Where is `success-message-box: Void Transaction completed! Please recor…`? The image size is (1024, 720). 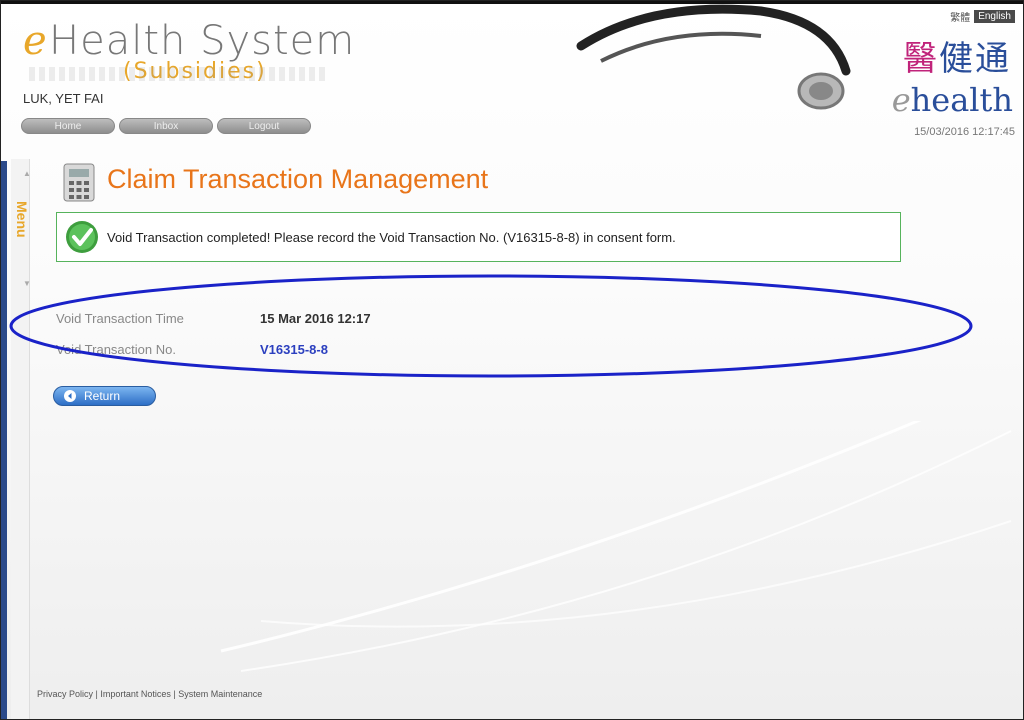
success-message-box: Void Transaction completed! Please recor… is located at coordinates (478, 237).